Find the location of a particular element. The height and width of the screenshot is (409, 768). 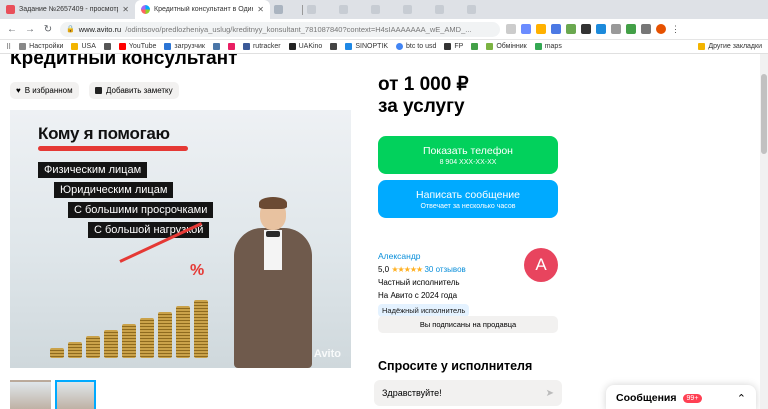

extensions: ⋮ is located at coordinates (593, 29).